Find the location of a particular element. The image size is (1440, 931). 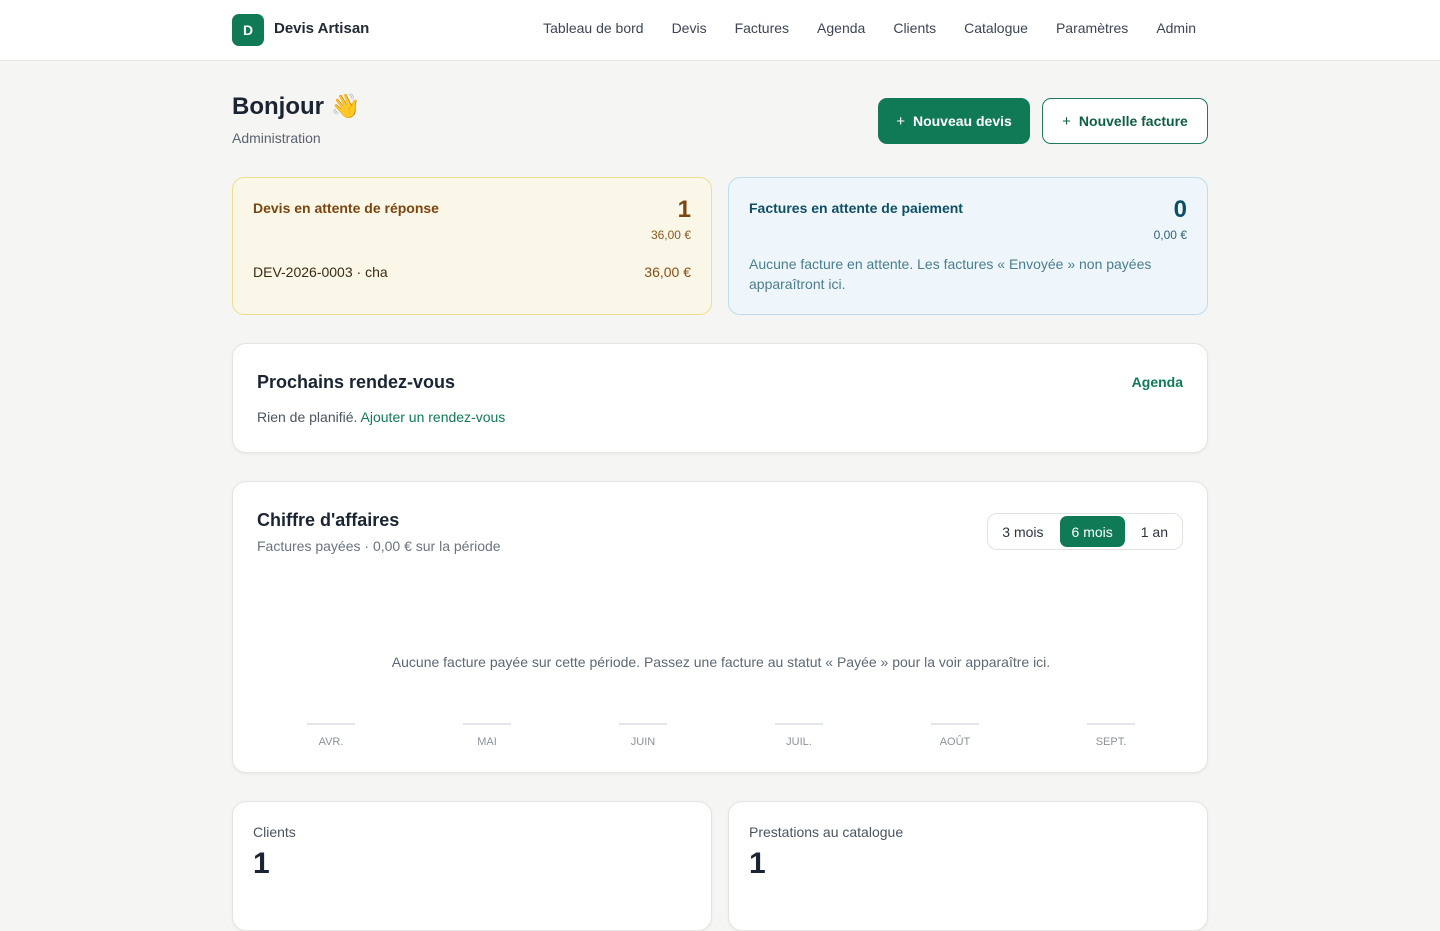

appointments-empty: Rien de planifié. Ajouter un rendez-vous is located at coordinates (381, 417).